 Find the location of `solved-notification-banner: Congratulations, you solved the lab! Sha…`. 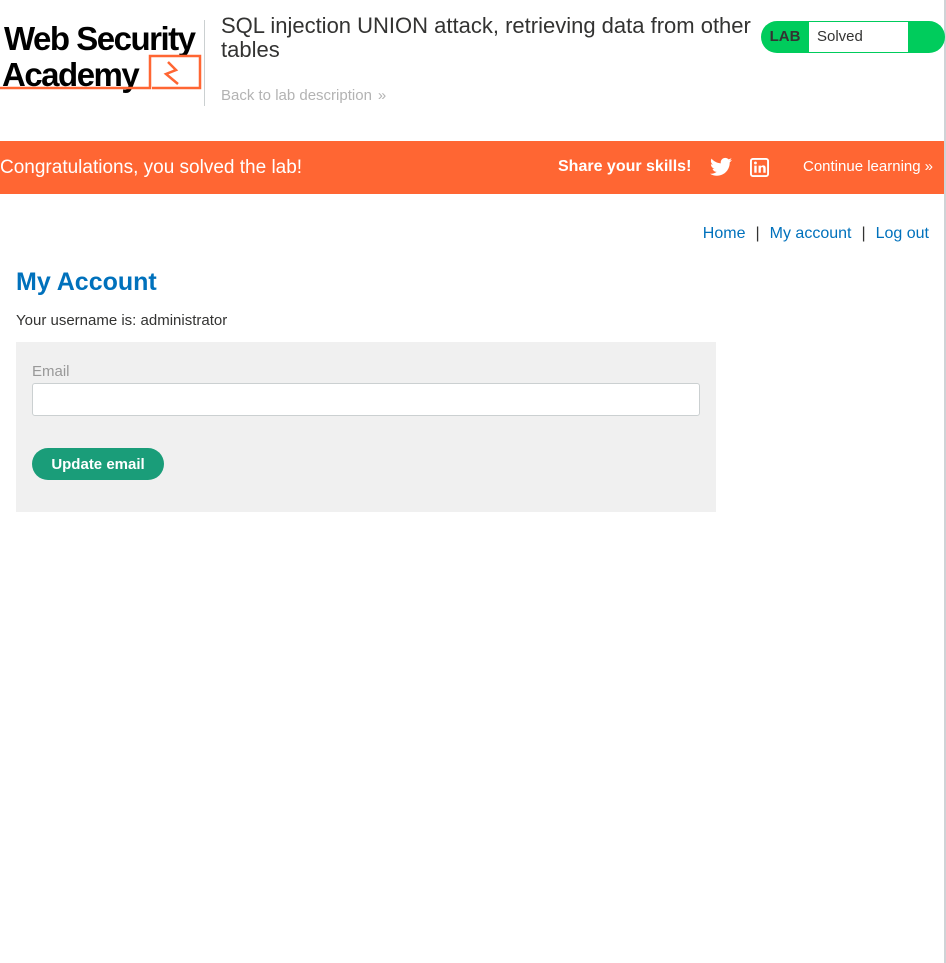

solved-notification-banner: Congratulations, you solved the lab! Sha… is located at coordinates (472, 167).